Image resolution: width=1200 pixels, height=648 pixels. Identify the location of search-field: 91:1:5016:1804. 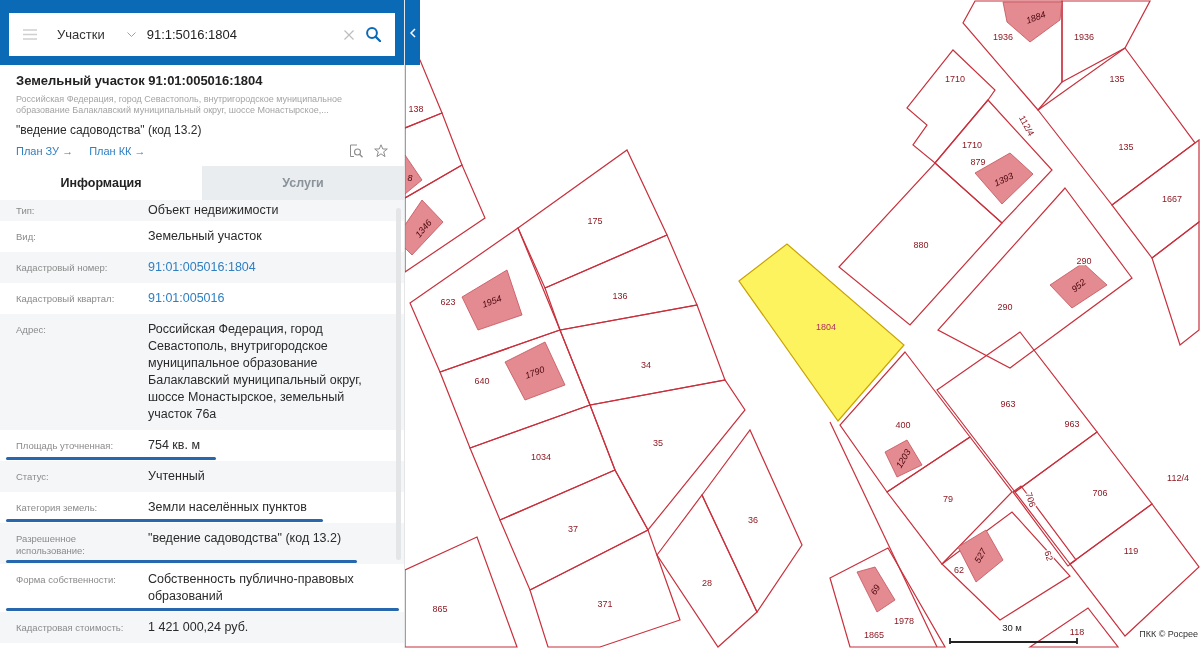
(241, 34).